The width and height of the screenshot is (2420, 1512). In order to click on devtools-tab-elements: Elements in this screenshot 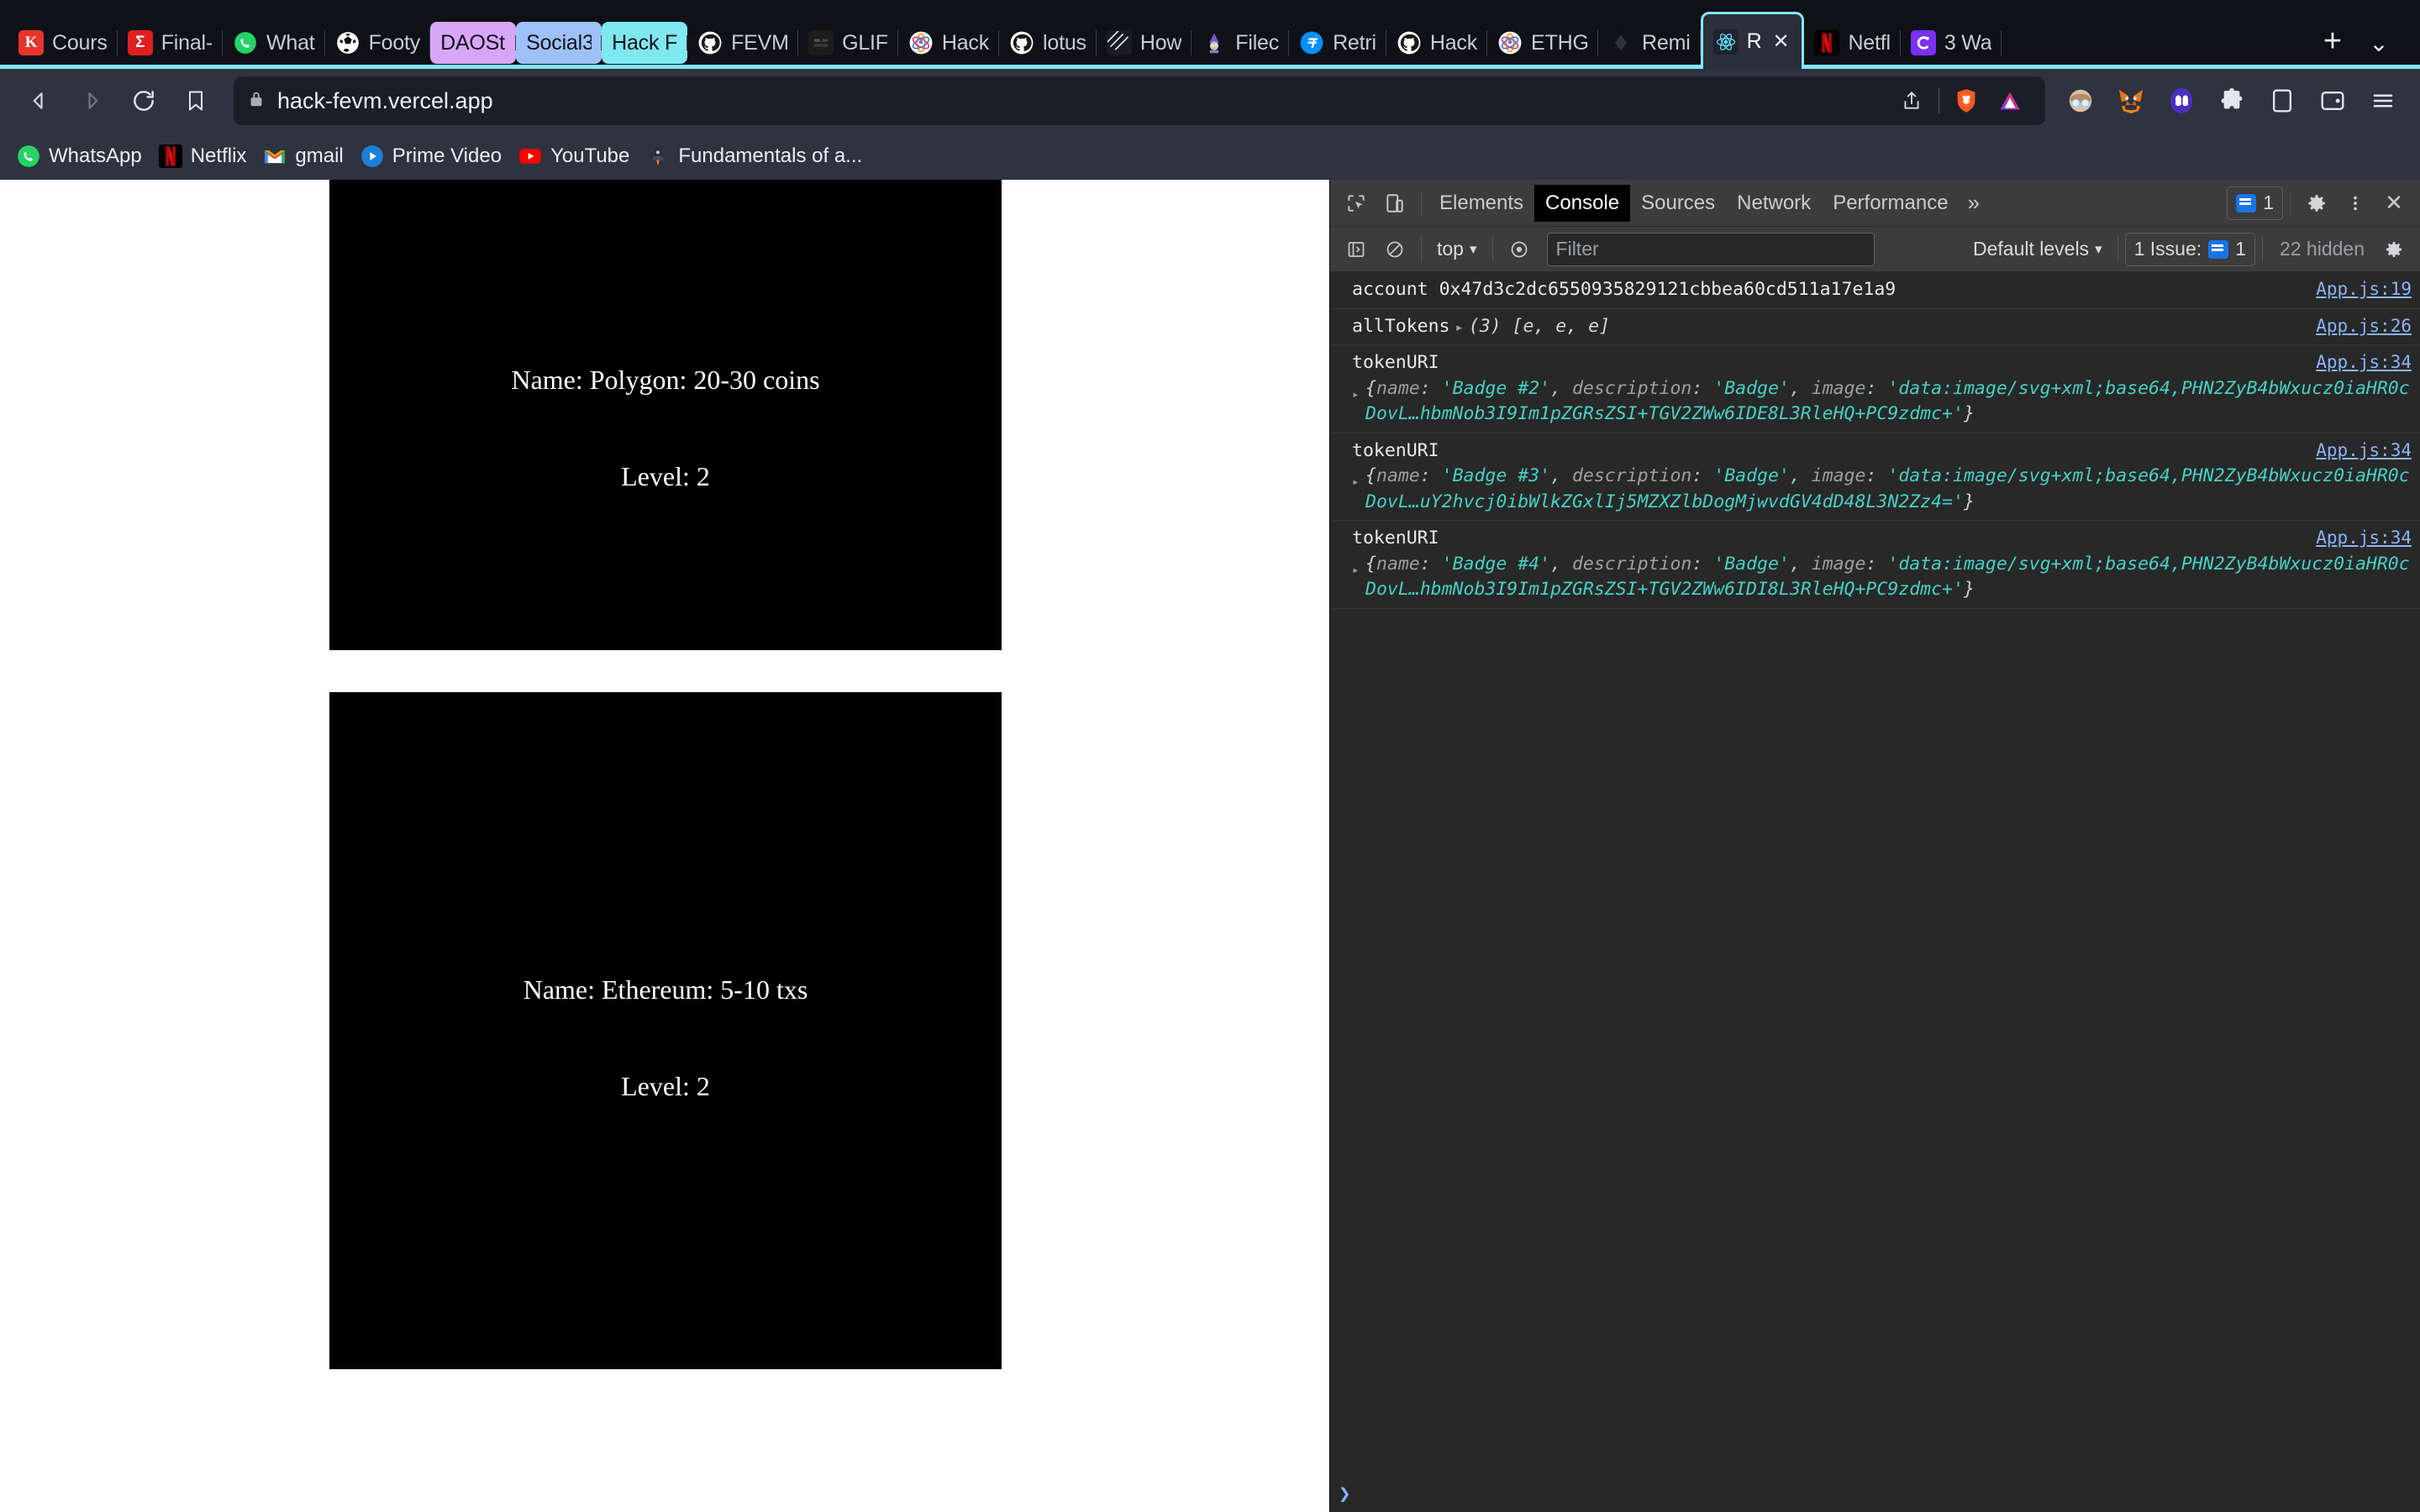, I will do `click(1481, 203)`.